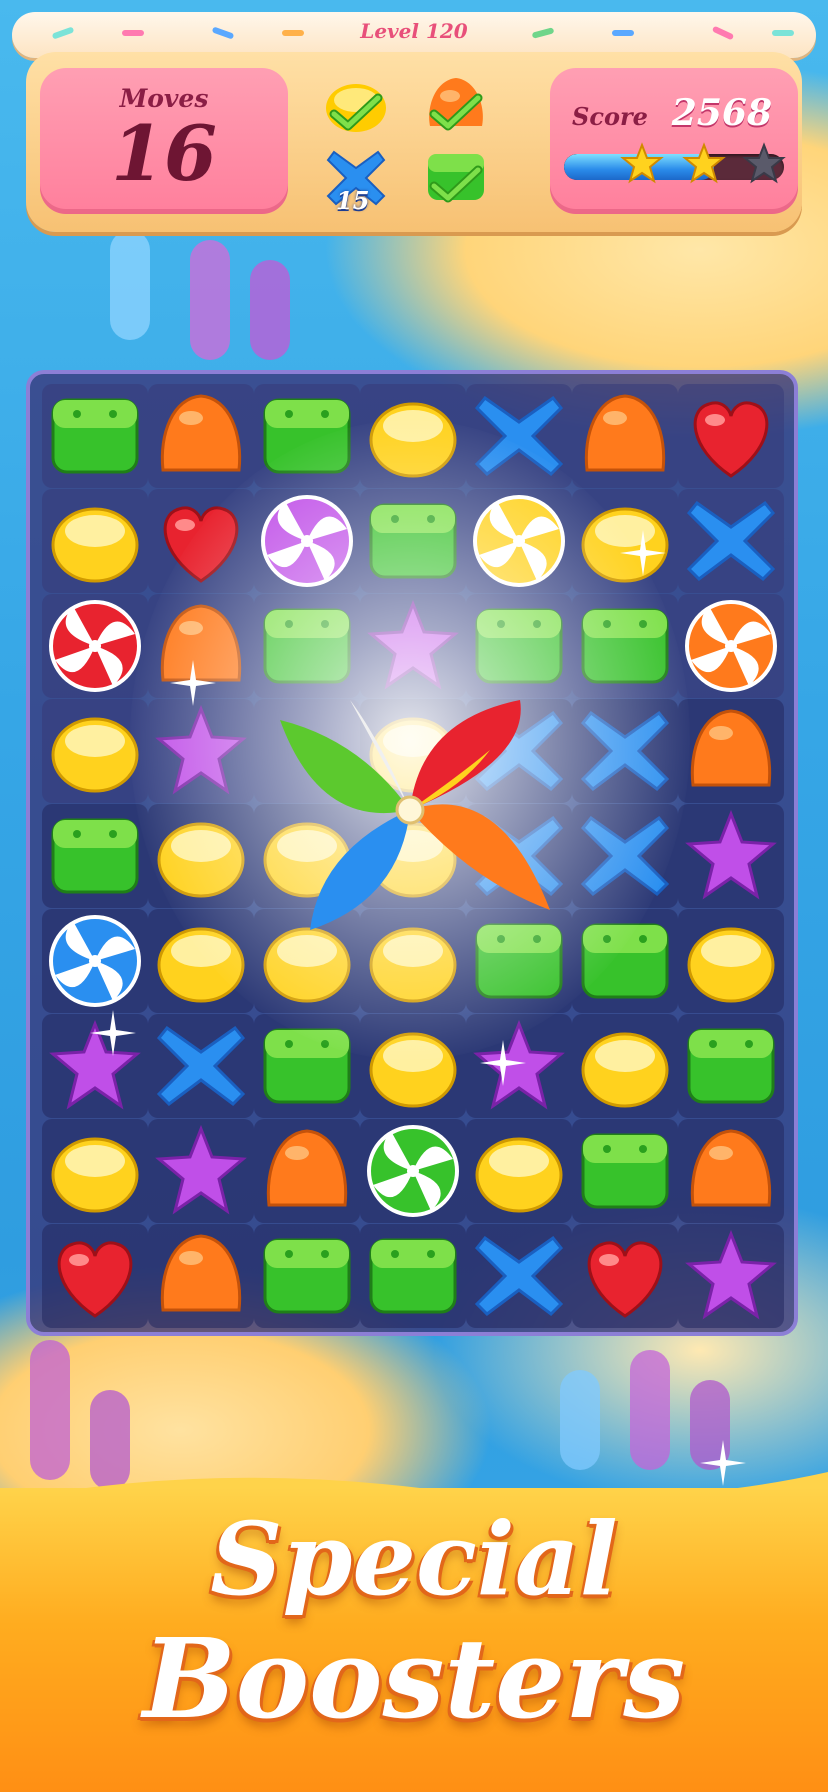 This screenshot has width=828, height=1792. What do you see at coordinates (610, 116) in the screenshot?
I see `score-label: Score` at bounding box center [610, 116].